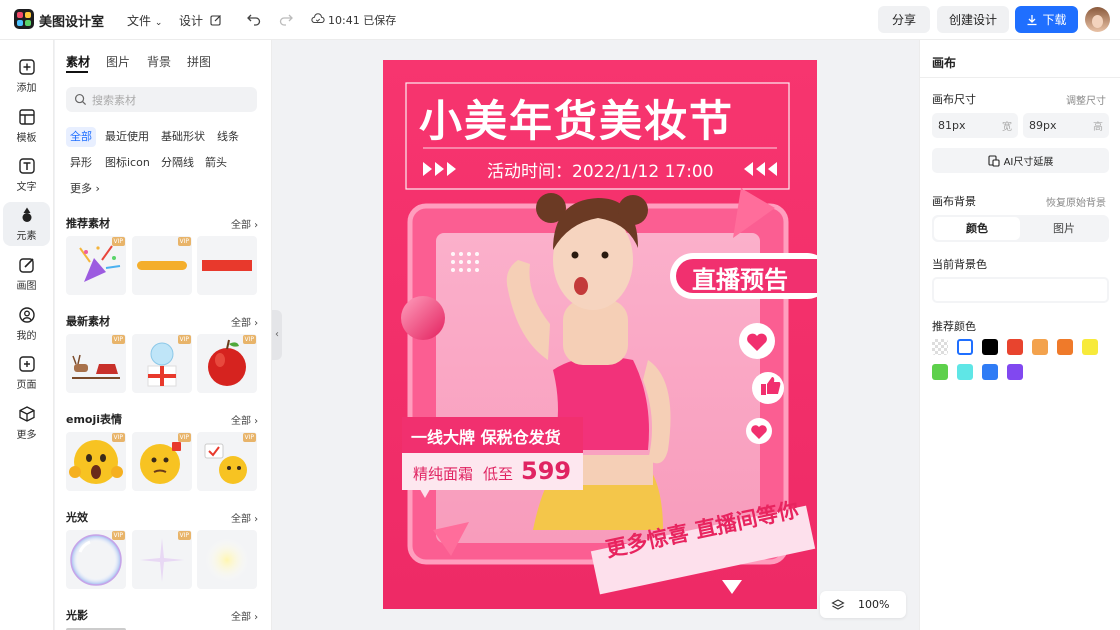 The width and height of the screenshot is (1120, 630). Describe the element at coordinates (940, 347) in the screenshot. I see `color-swatch-transparent` at that location.